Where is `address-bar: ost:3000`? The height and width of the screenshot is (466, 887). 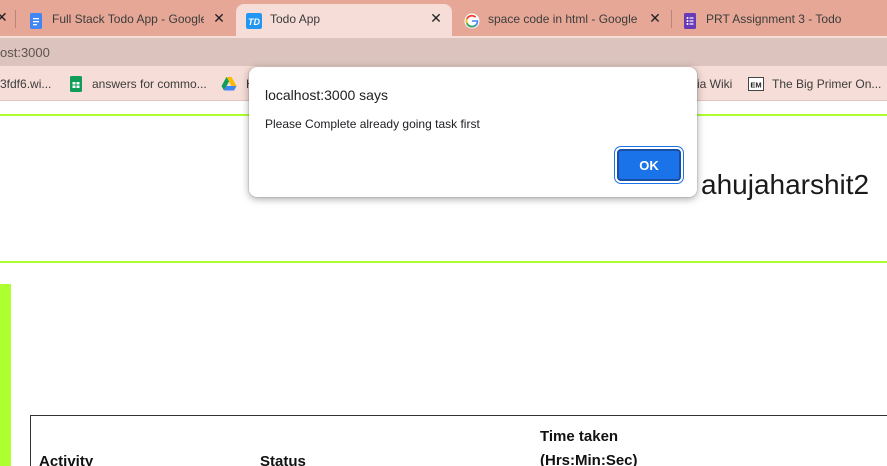 address-bar: ost:3000 is located at coordinates (443, 52).